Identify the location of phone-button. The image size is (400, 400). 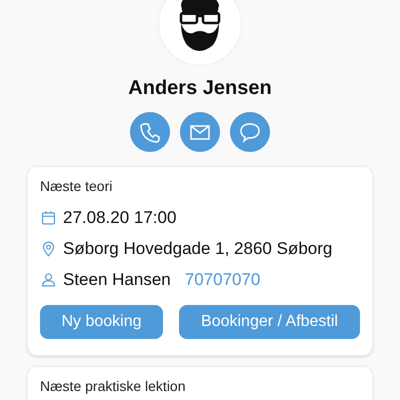
(150, 132).